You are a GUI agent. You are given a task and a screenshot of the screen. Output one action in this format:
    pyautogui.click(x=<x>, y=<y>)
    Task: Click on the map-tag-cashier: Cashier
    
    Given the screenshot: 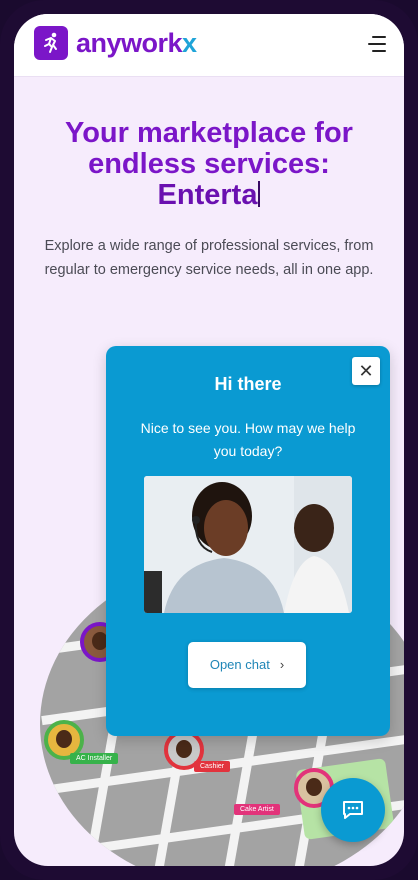 What is the action you would take?
    pyautogui.click(x=212, y=766)
    